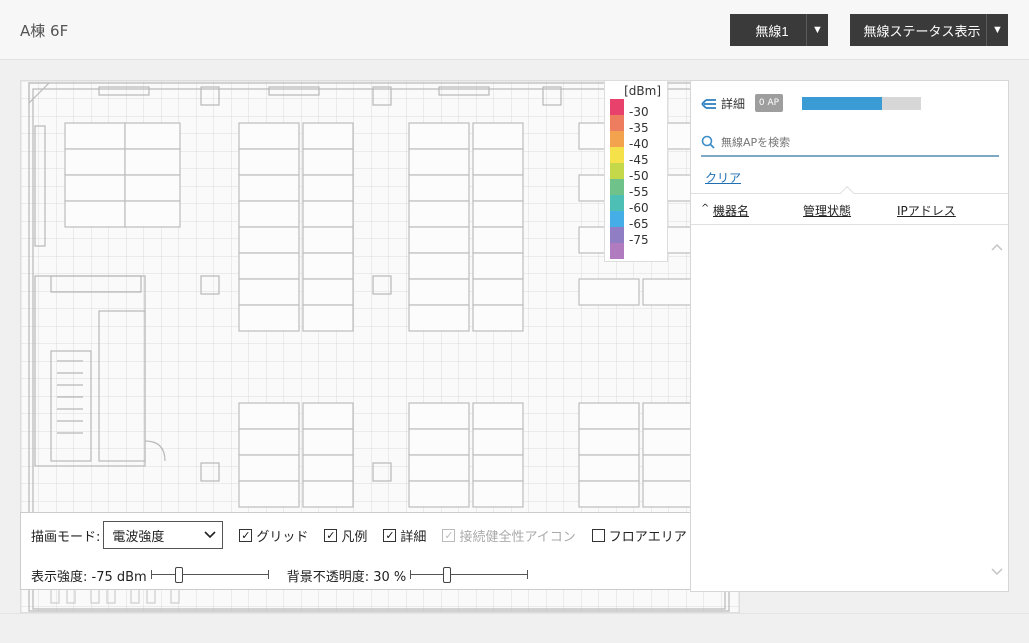 Image resolution: width=1029 pixels, height=643 pixels. Describe the element at coordinates (469, 575) in the screenshot. I see `background-opacity-slider` at that location.